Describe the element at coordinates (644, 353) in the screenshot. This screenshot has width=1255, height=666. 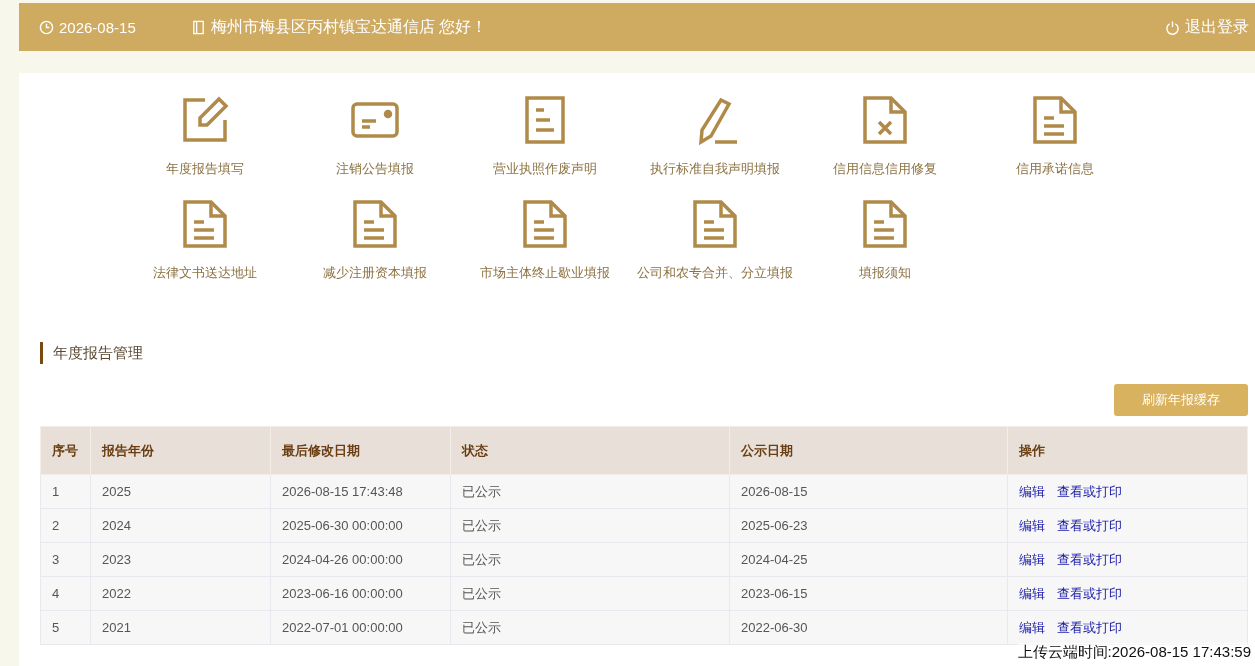
I see `section-title: 年度报告管理` at that location.